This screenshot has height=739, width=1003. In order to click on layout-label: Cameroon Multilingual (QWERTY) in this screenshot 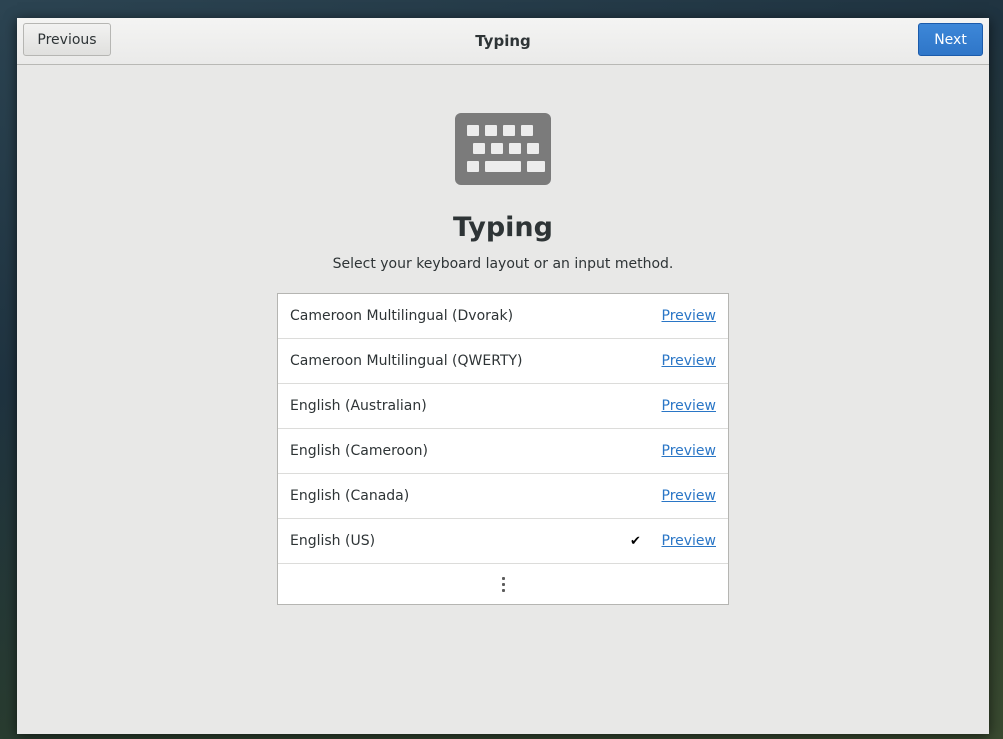, I will do `click(406, 361)`.